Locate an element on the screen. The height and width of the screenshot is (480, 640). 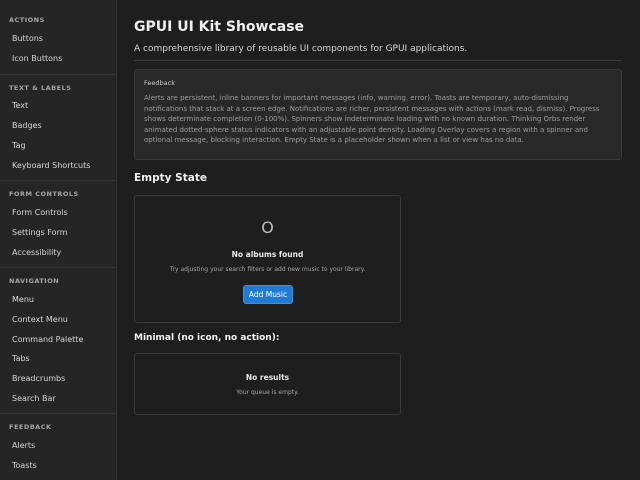
feedback-label: Feedback is located at coordinates (159, 83).